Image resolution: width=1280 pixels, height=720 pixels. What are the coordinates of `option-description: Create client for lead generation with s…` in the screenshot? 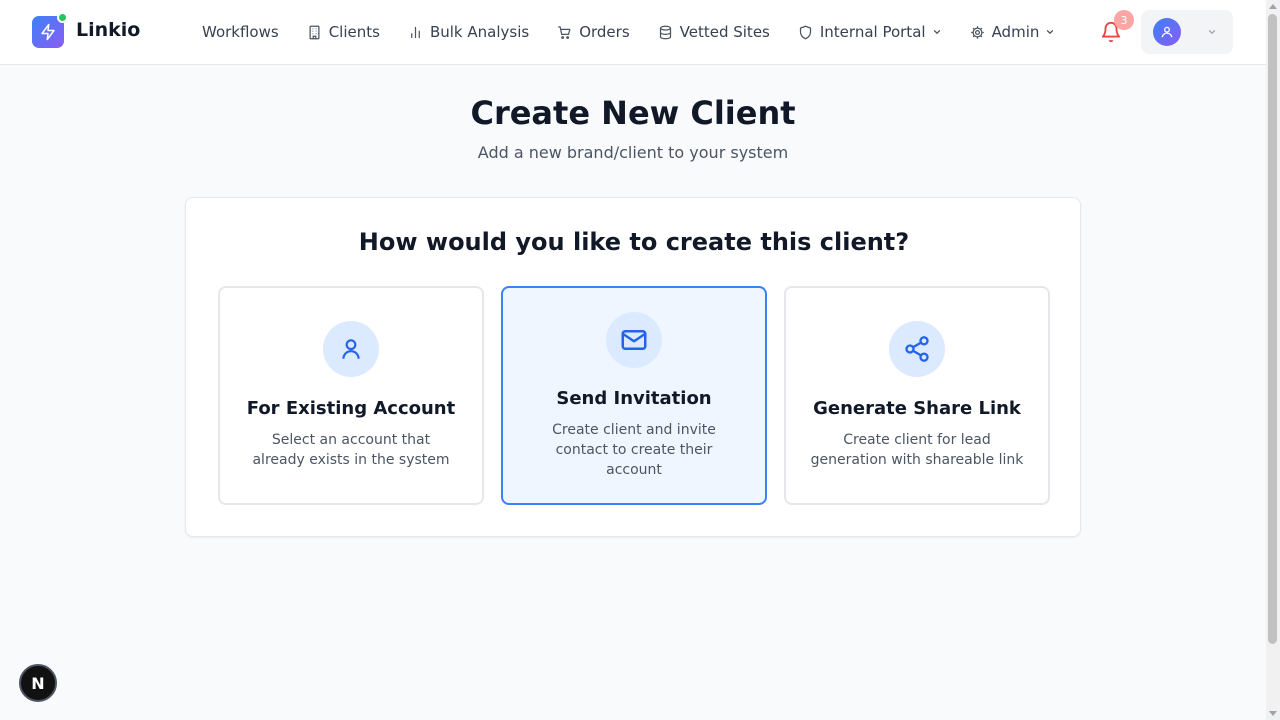 It's located at (917, 450).